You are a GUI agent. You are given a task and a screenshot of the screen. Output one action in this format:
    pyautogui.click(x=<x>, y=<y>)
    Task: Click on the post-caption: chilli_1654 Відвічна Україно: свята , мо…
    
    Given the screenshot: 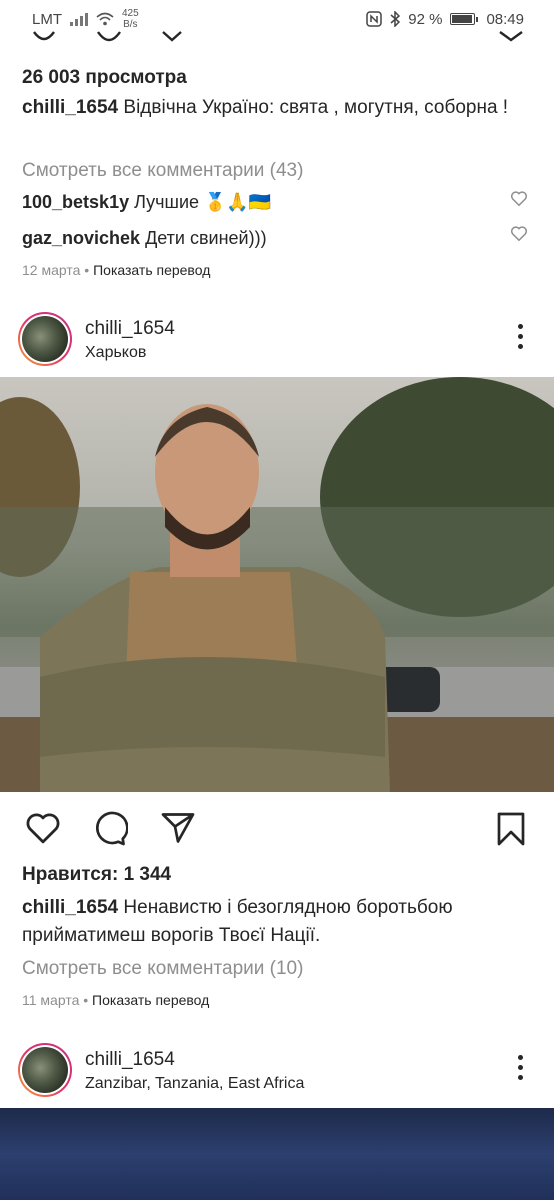 What is the action you would take?
    pyautogui.click(x=277, y=108)
    